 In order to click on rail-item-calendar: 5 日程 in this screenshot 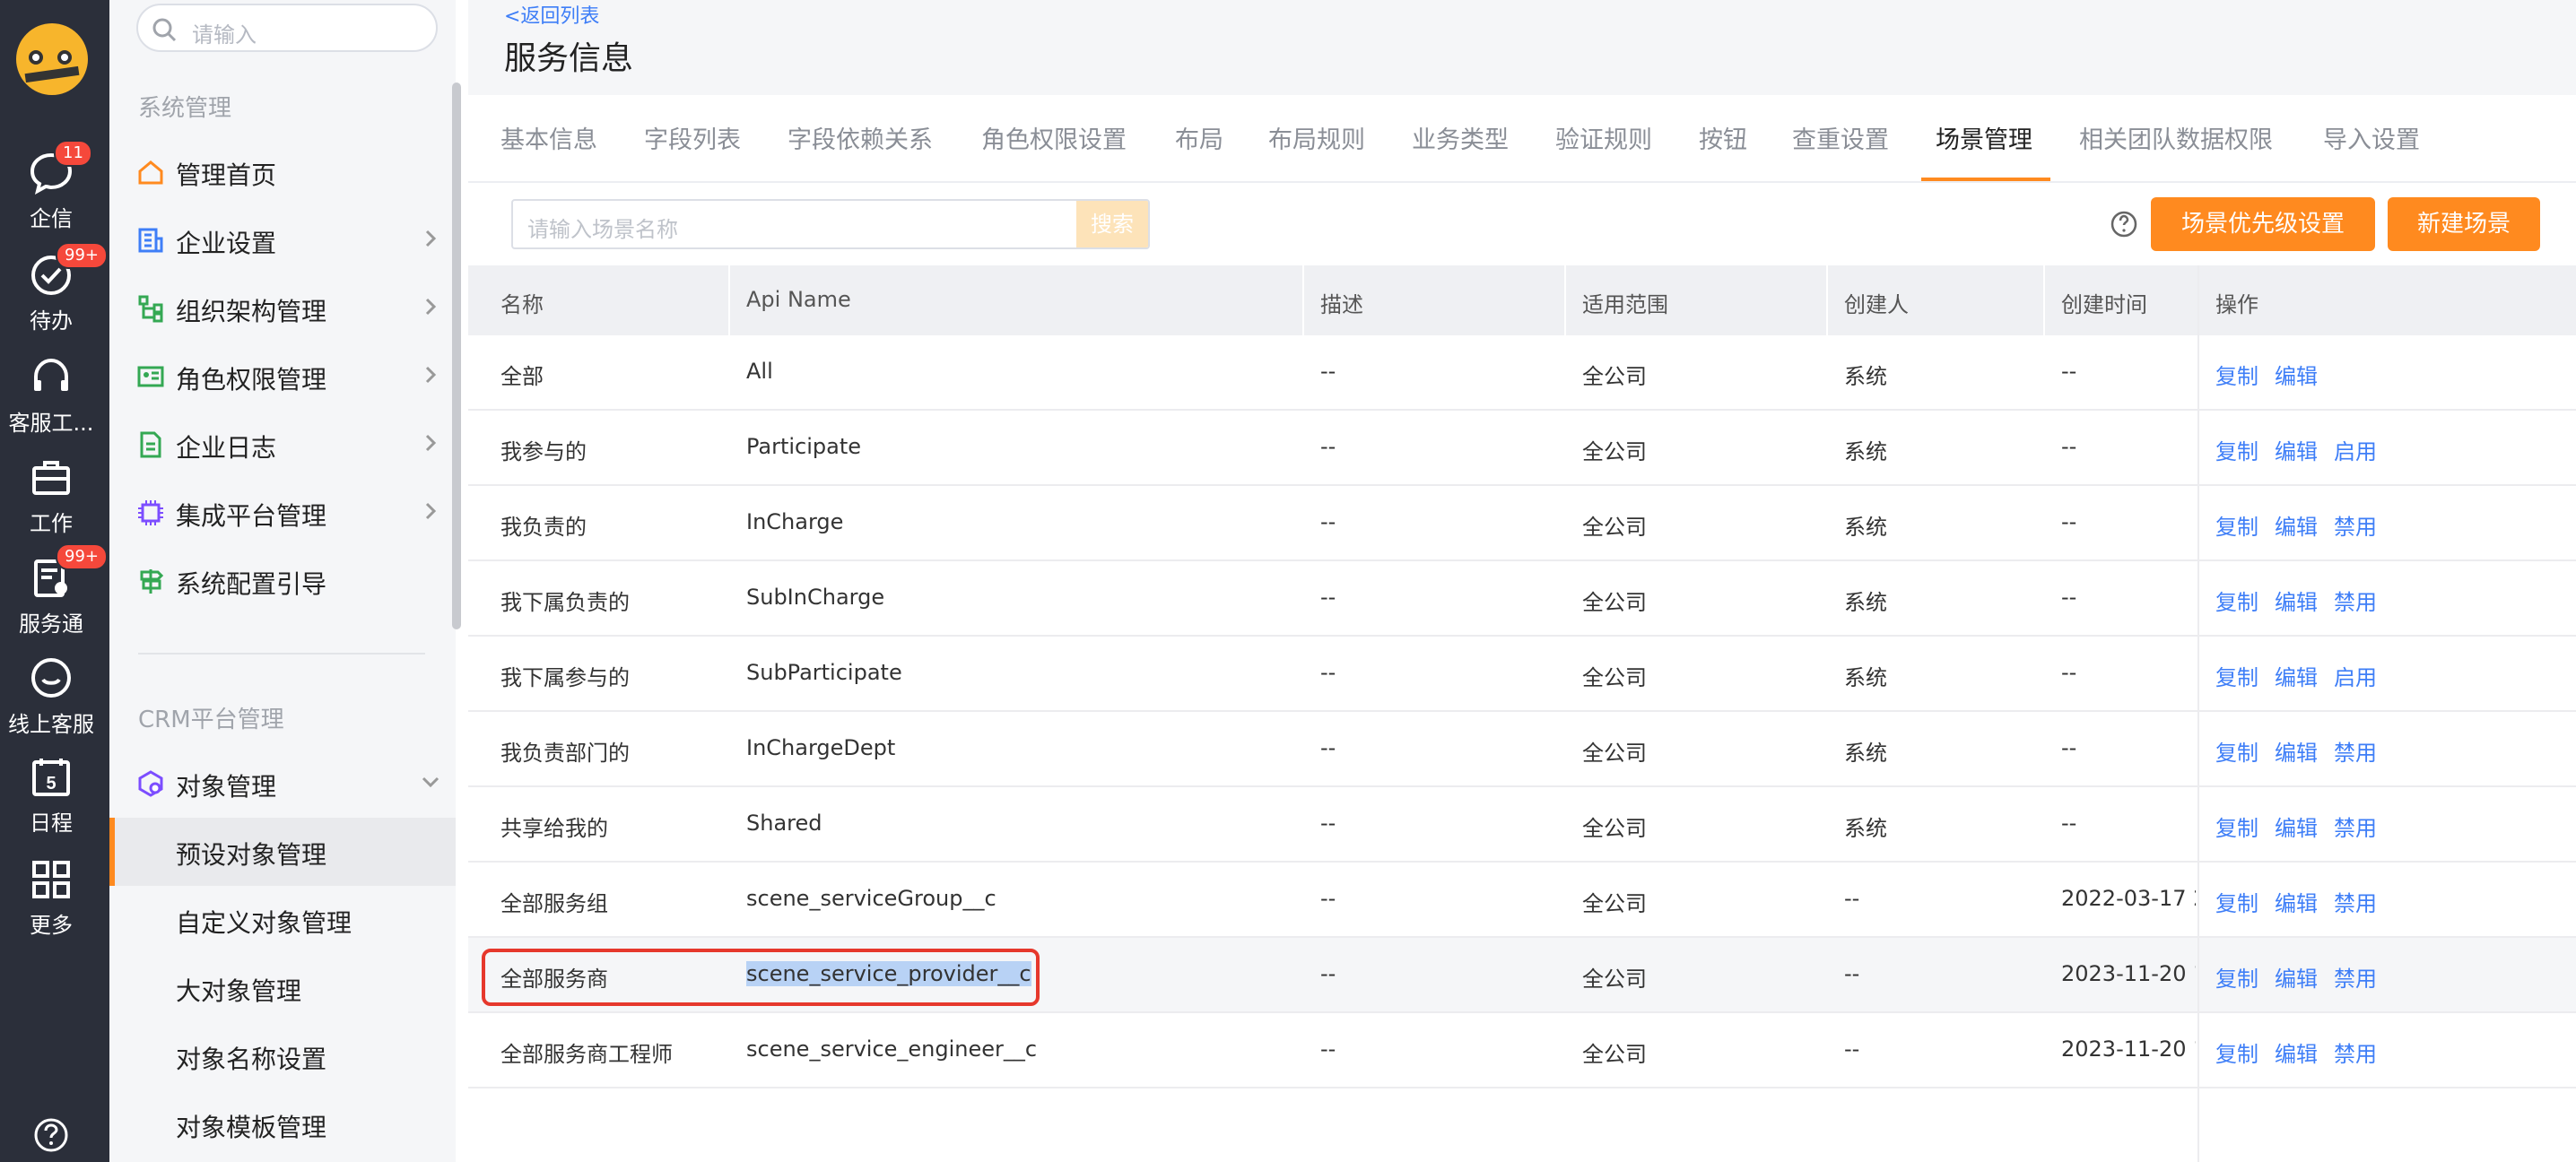, I will do `click(51, 796)`.